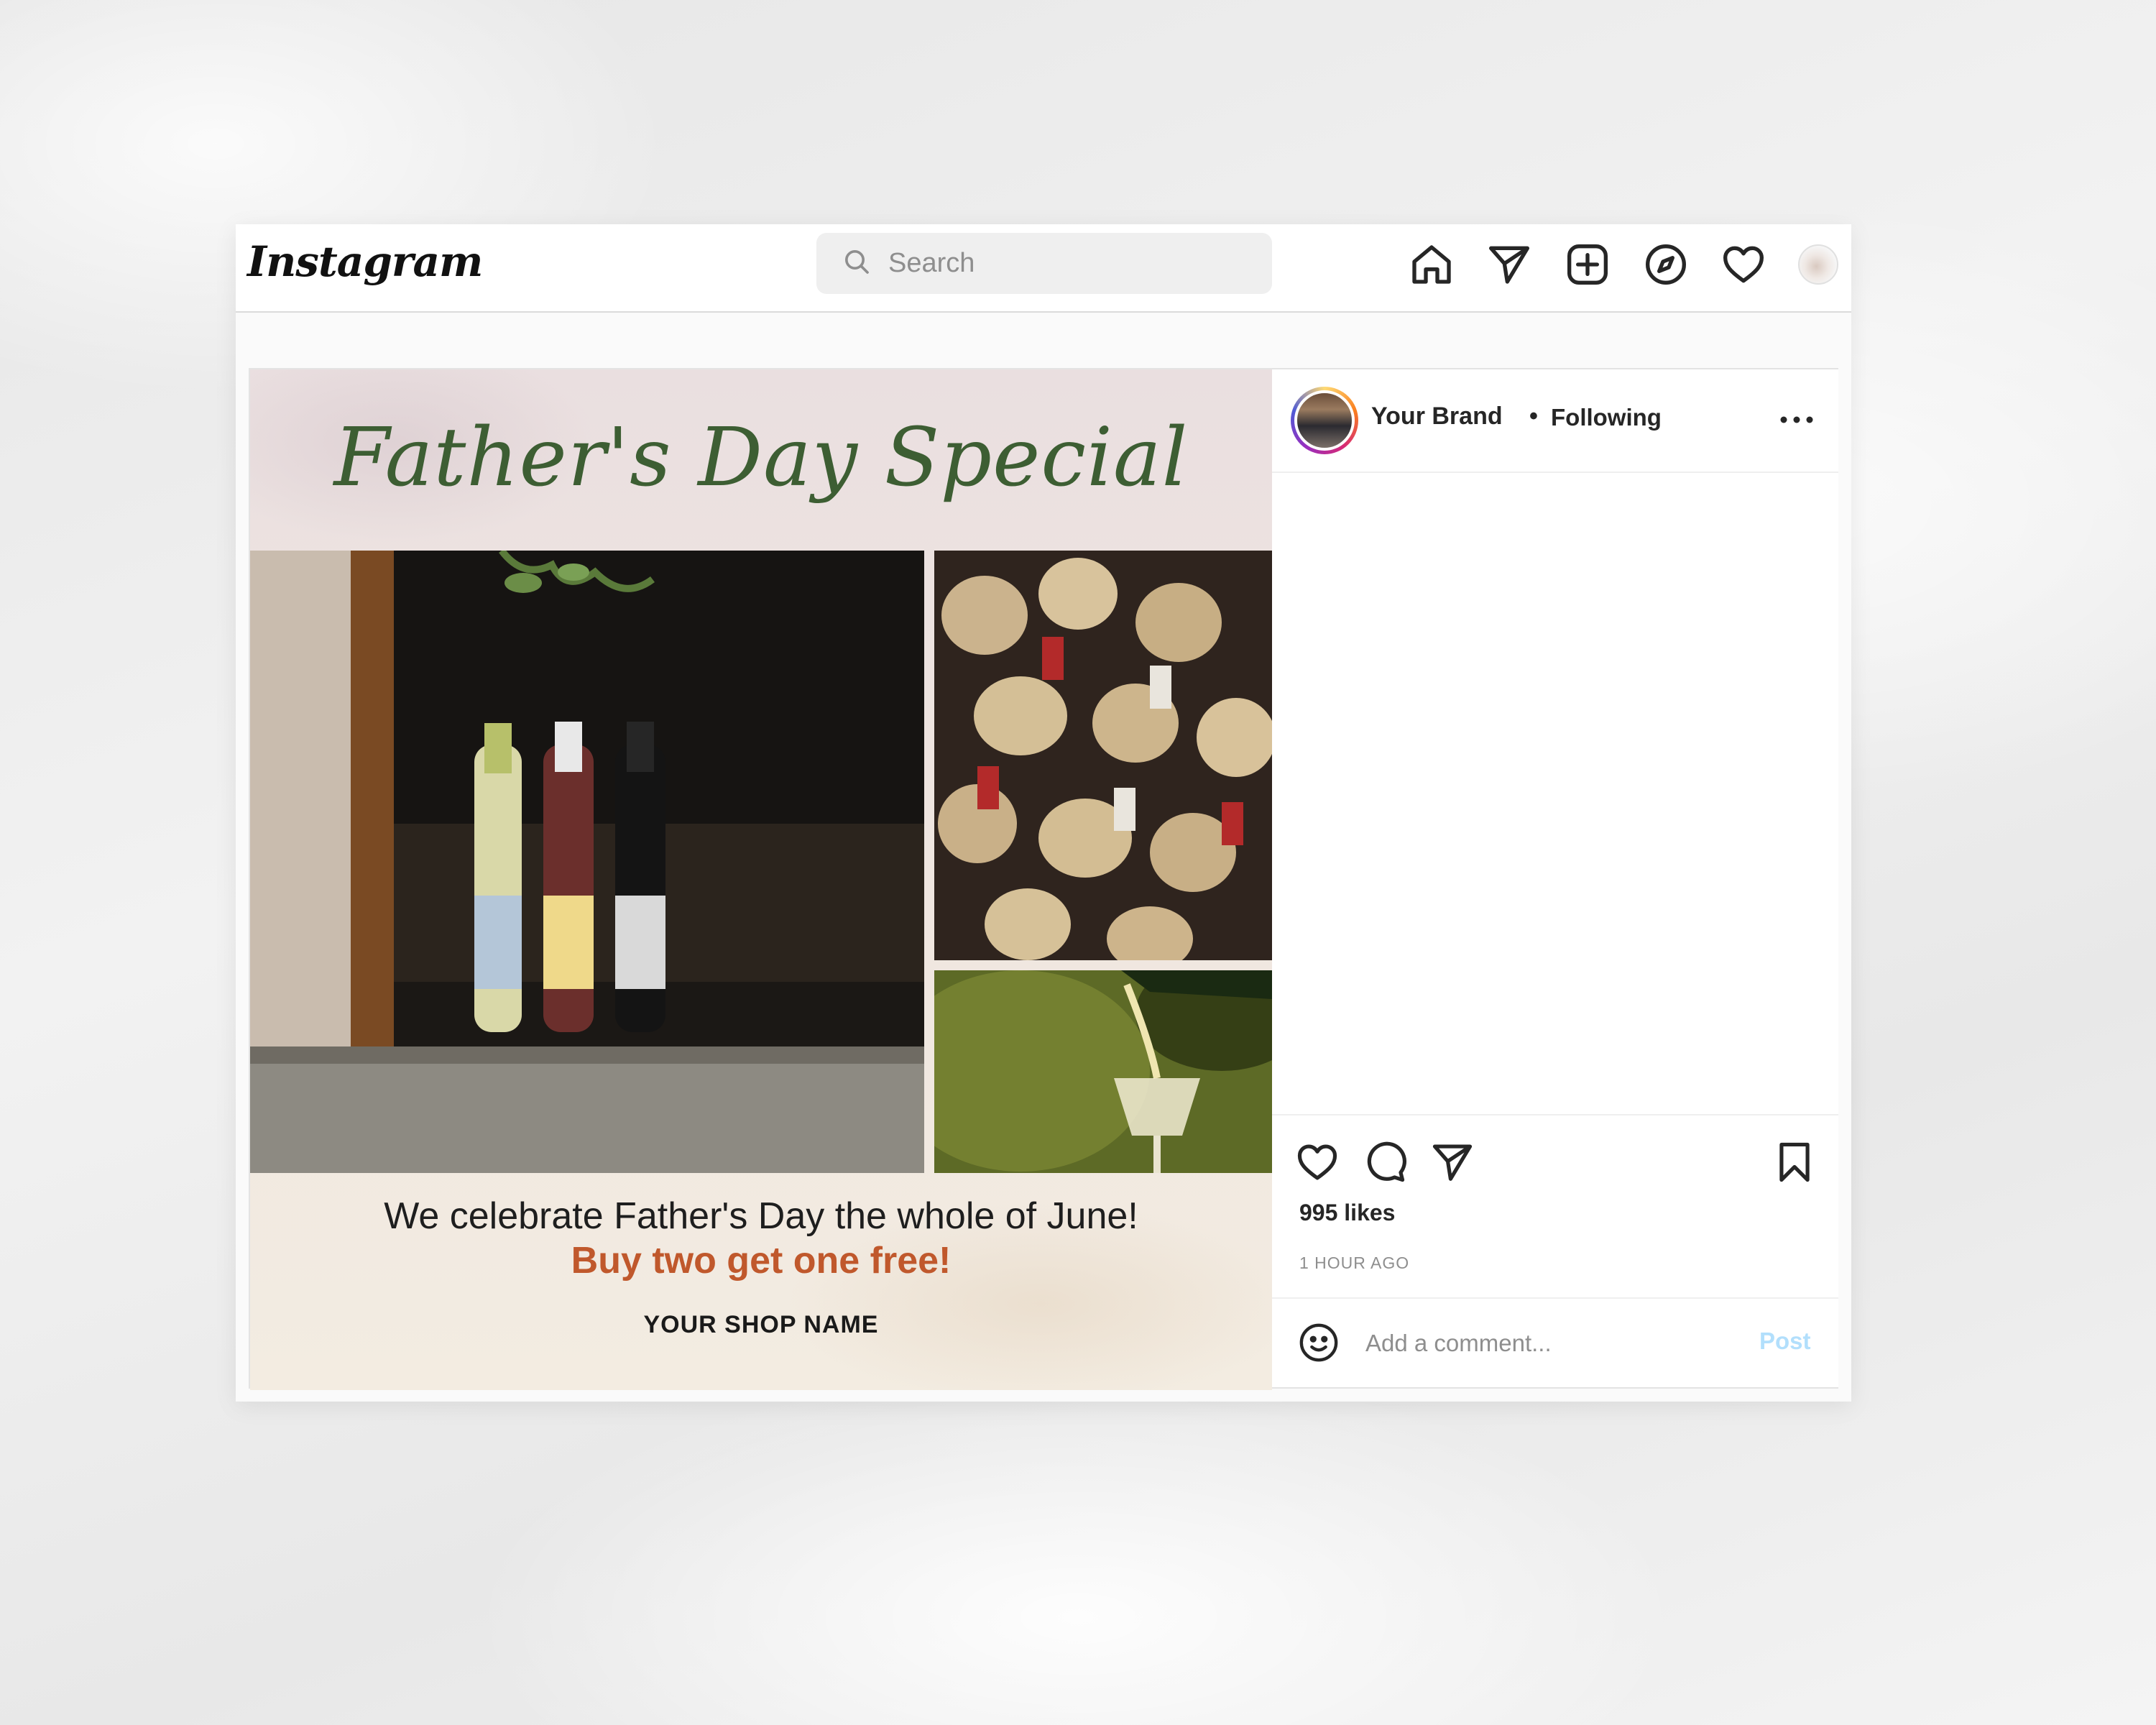 This screenshot has width=2156, height=1725. What do you see at coordinates (1794, 1162) in the screenshot?
I see `save-bookmark-icon` at bounding box center [1794, 1162].